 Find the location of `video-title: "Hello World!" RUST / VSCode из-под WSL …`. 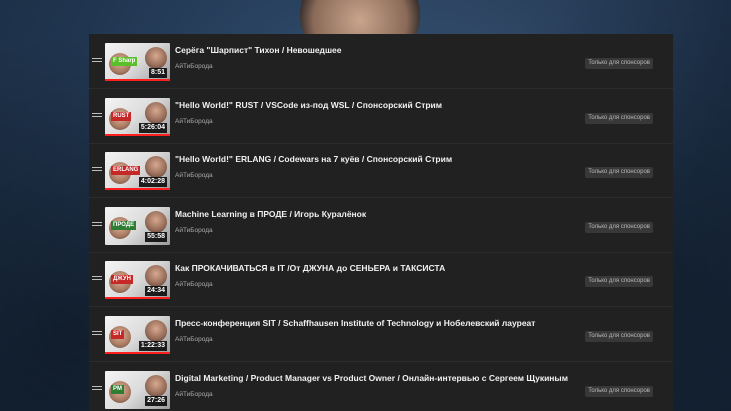

video-title: "Hello World!" RUST / VSCode из-под WSL … is located at coordinates (308, 105).